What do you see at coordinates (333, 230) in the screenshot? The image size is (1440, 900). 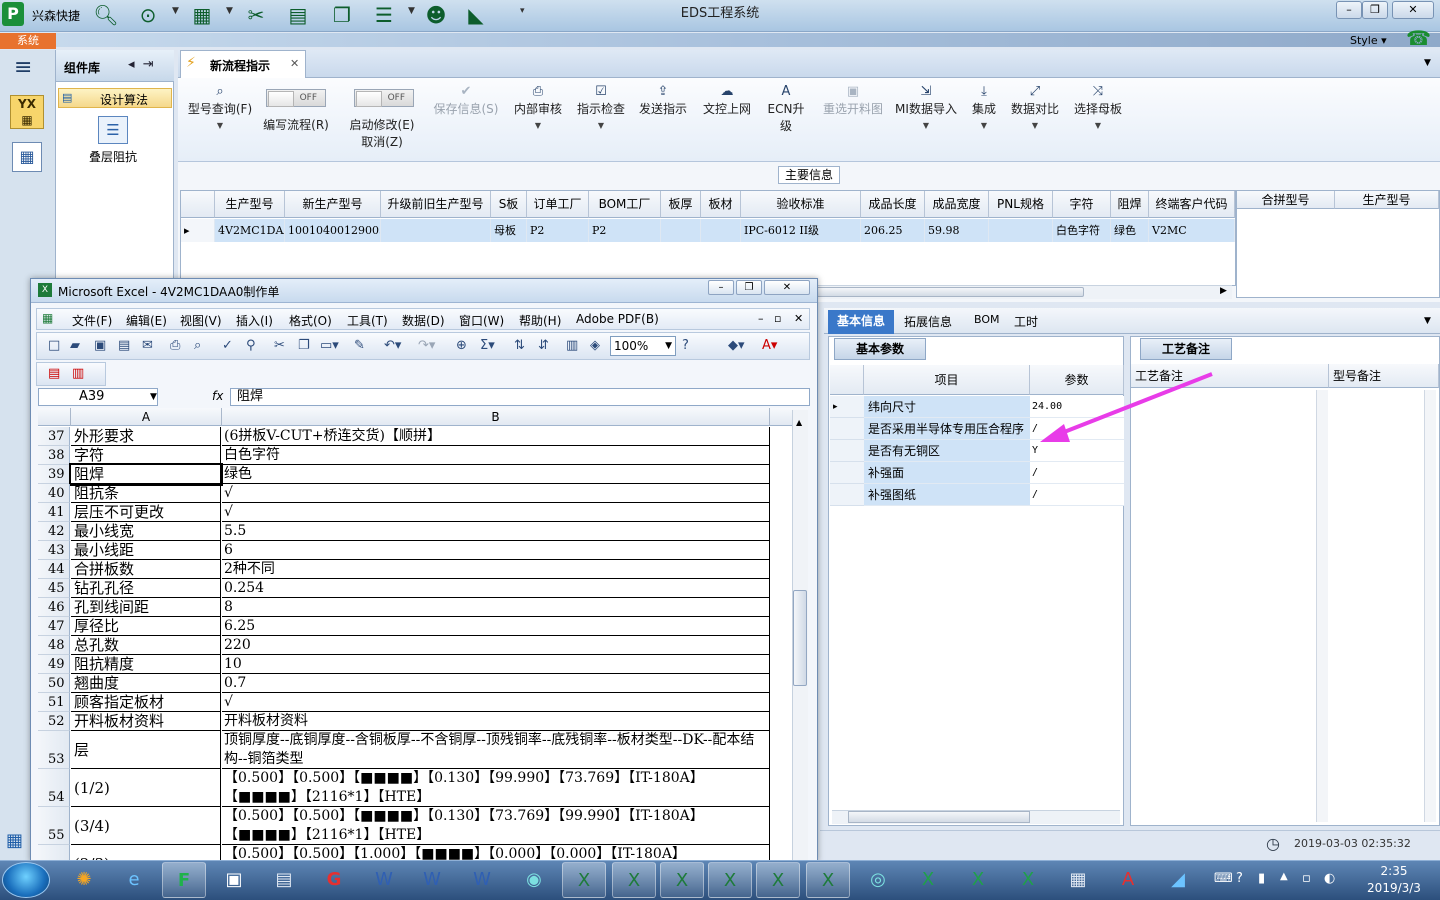 I see `table-cell: 10010400129005` at bounding box center [333, 230].